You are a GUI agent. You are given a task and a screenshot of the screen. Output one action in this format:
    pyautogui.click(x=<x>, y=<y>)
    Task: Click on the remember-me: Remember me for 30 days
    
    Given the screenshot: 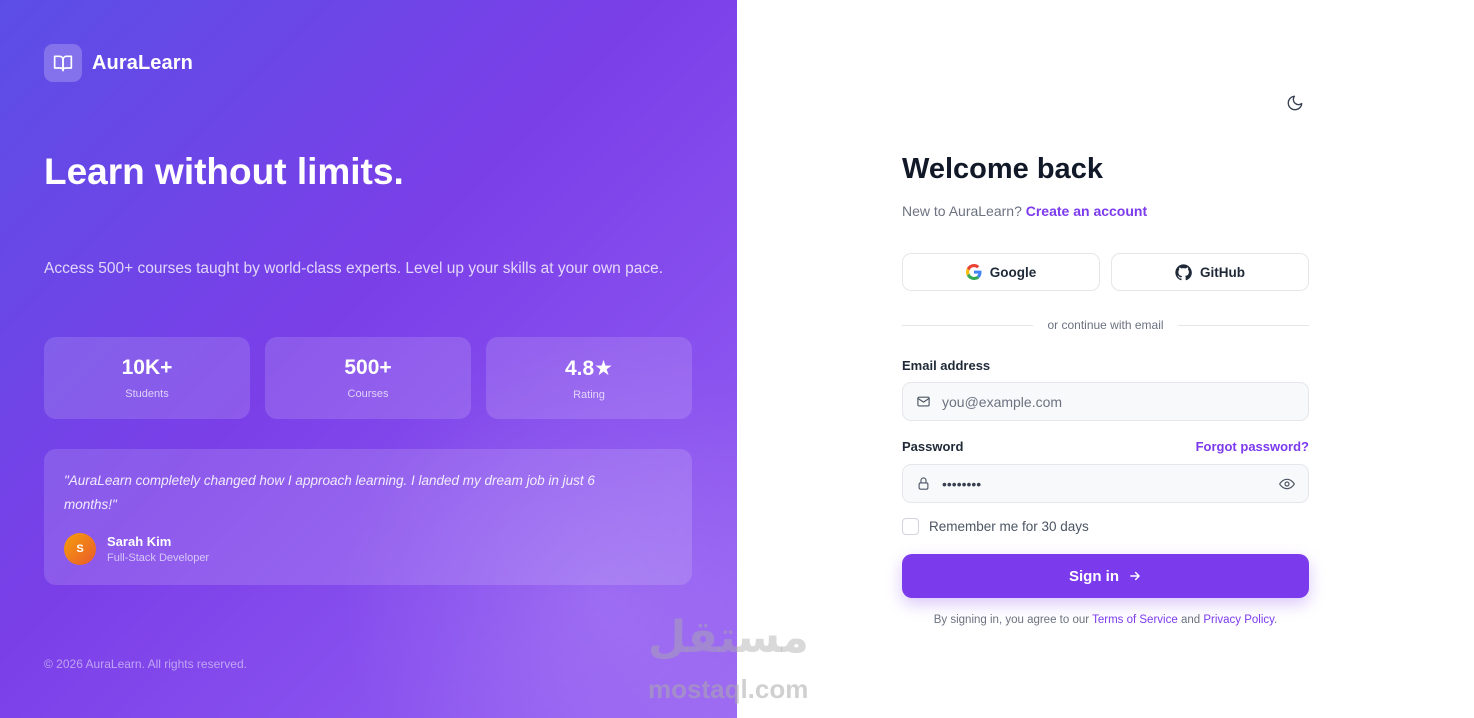 What is the action you would take?
    pyautogui.click(x=995, y=526)
    